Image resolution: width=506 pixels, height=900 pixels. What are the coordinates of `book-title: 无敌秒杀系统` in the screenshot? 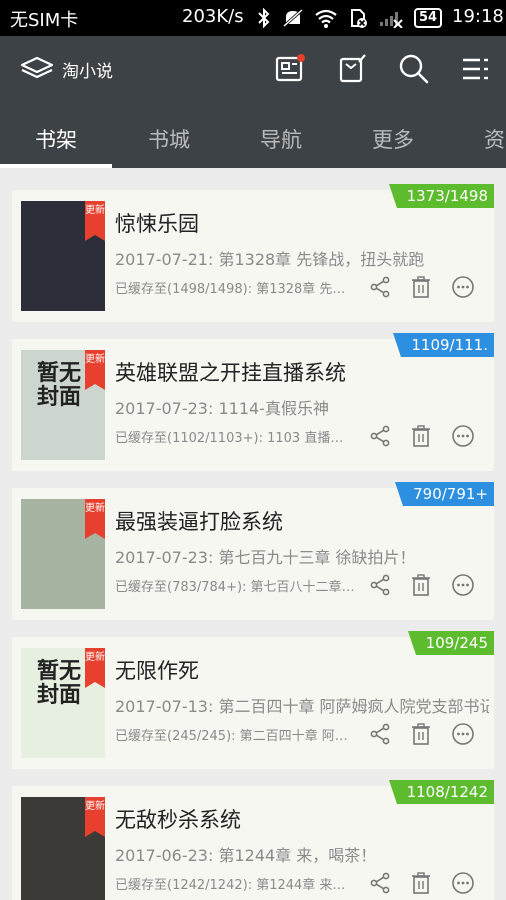 It's located at (178, 819).